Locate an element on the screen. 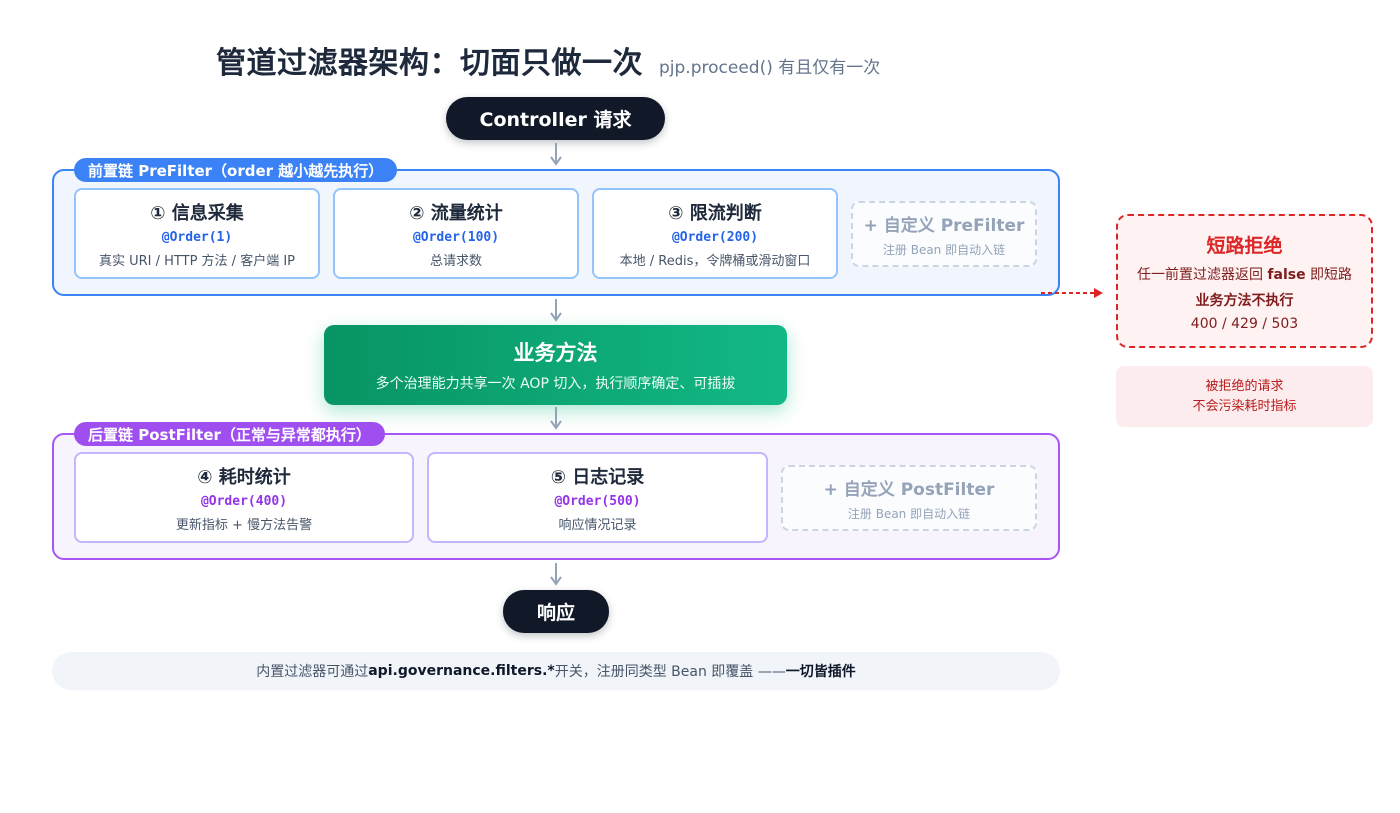  short-circuit-arrow-icon is located at coordinates (1072, 293).